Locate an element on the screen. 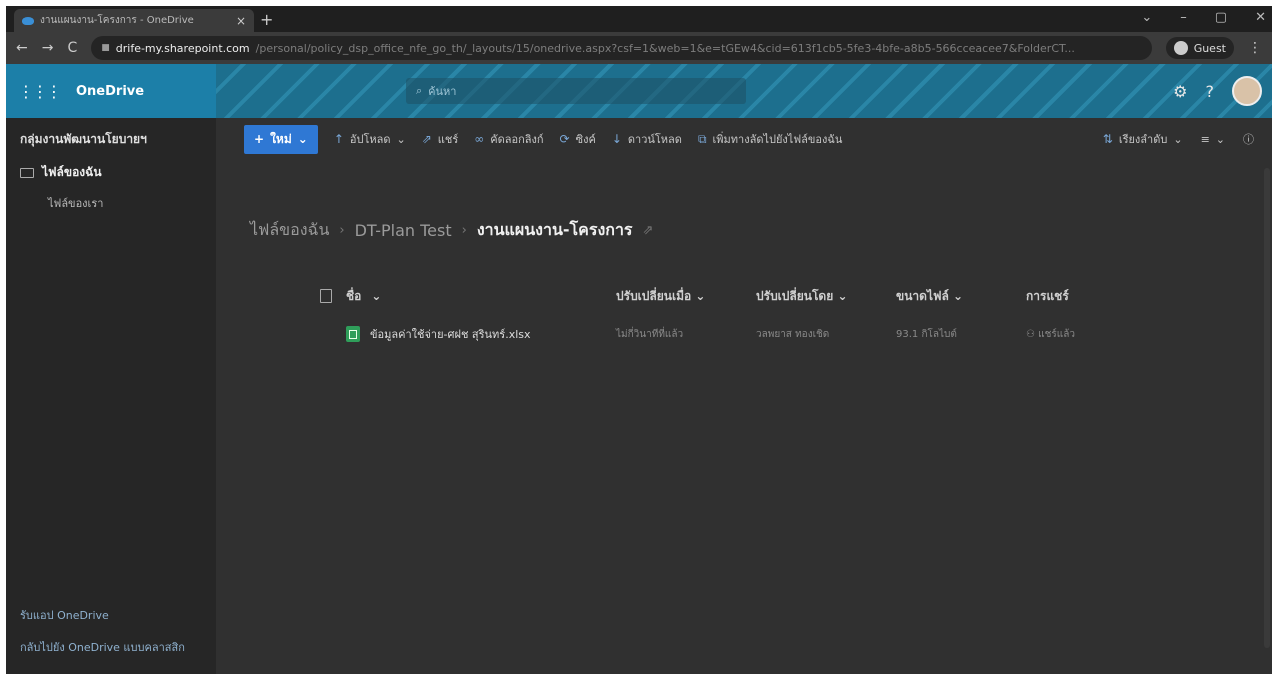 The image size is (1278, 677). search-placeholder: ค้นหา is located at coordinates (442, 91).